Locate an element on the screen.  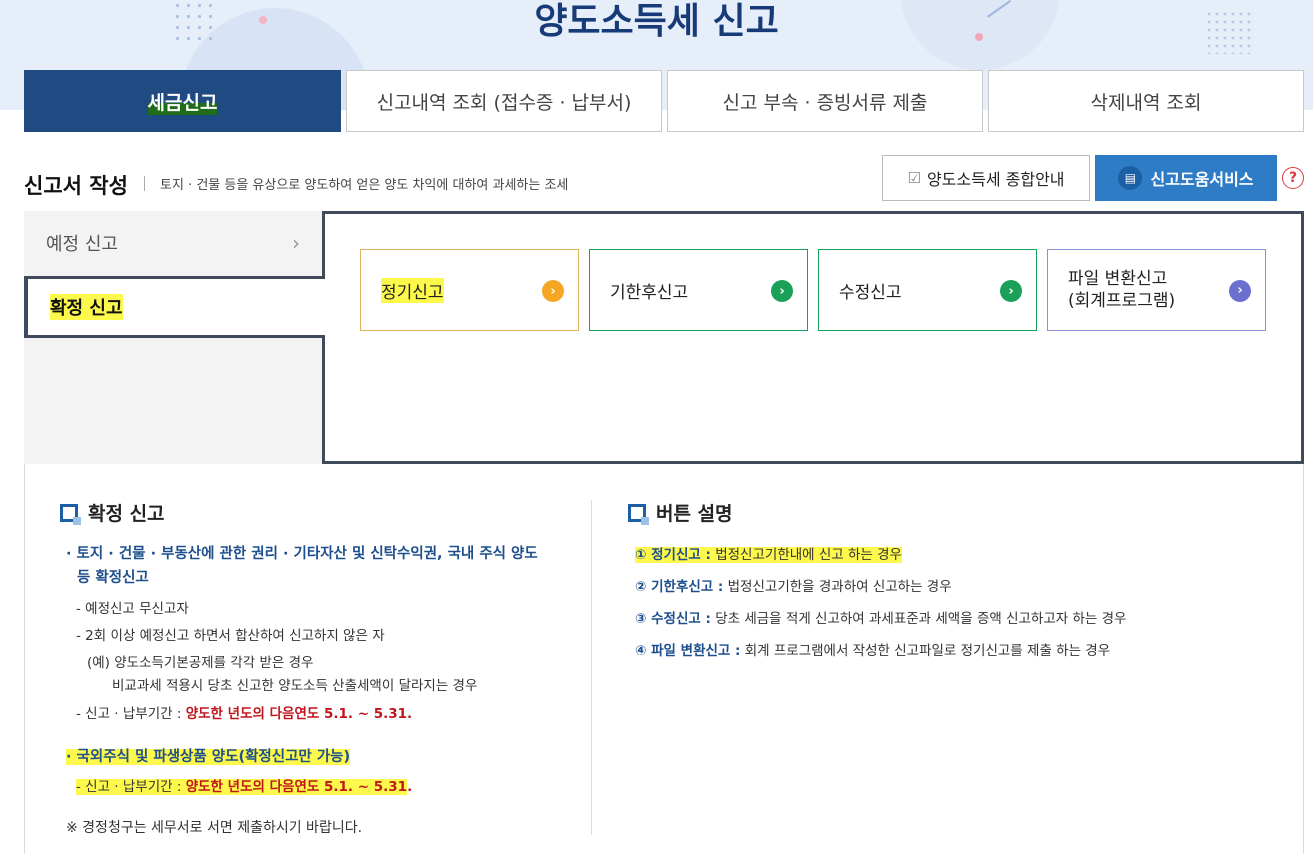
choice-label: 수정신고 is located at coordinates (870, 292).